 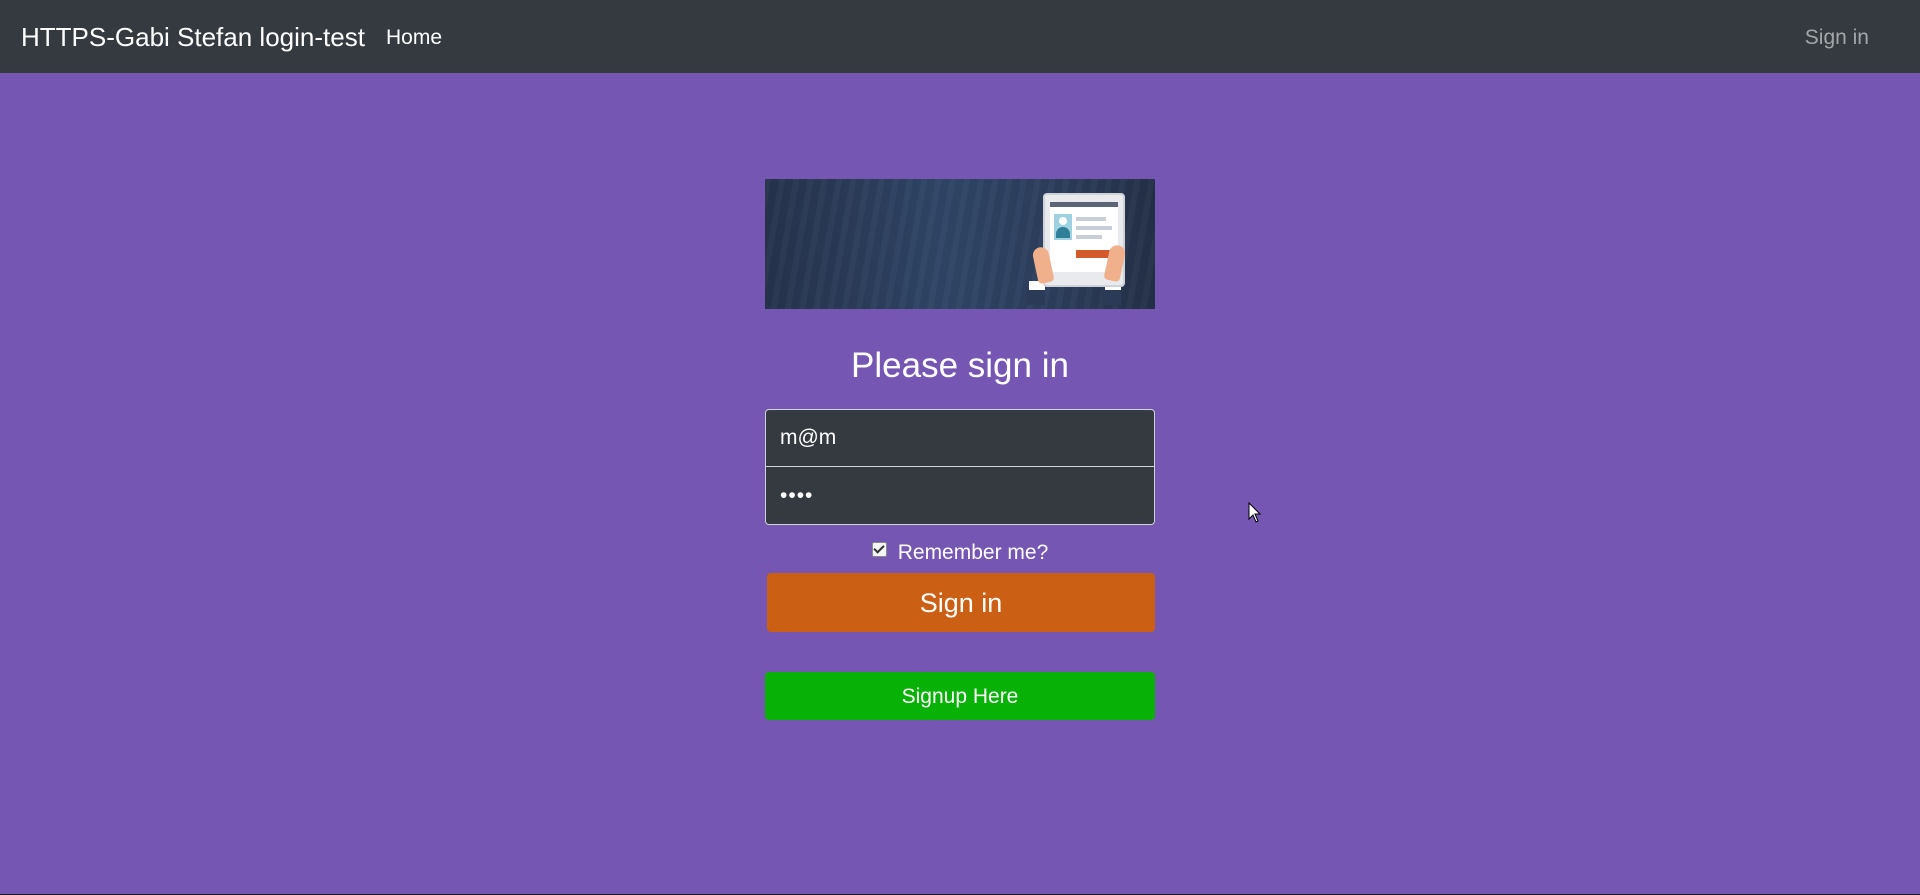 What do you see at coordinates (960, 496) in the screenshot?
I see `password-input` at bounding box center [960, 496].